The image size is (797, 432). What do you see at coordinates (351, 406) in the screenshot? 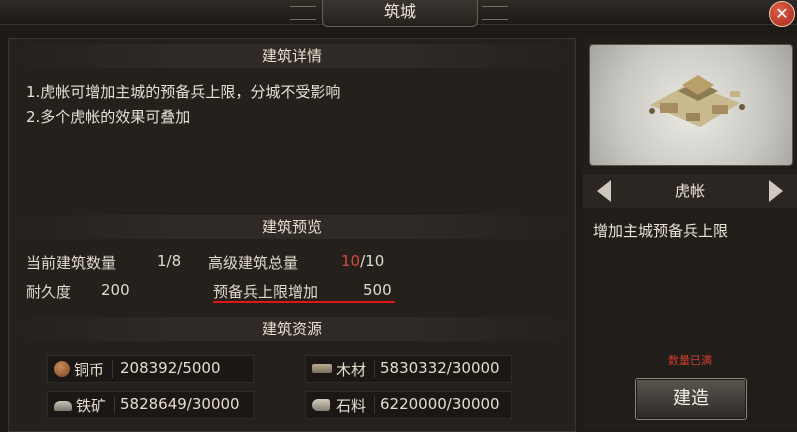
I see `stone-label: 石料` at bounding box center [351, 406].